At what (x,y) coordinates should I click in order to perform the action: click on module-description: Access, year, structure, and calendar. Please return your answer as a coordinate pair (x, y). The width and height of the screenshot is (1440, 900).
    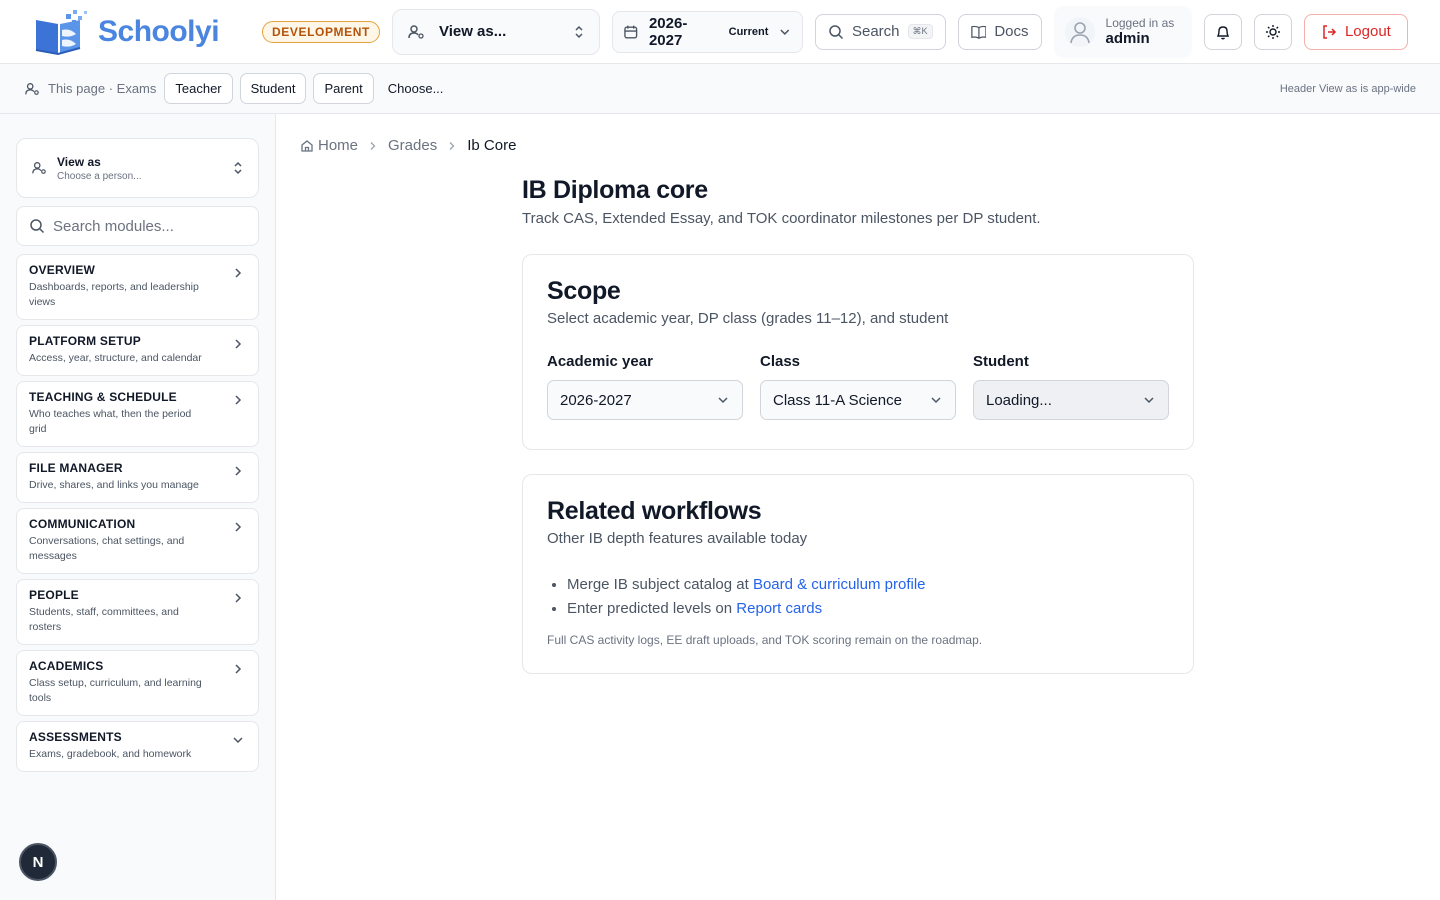
    Looking at the image, I should click on (115, 358).